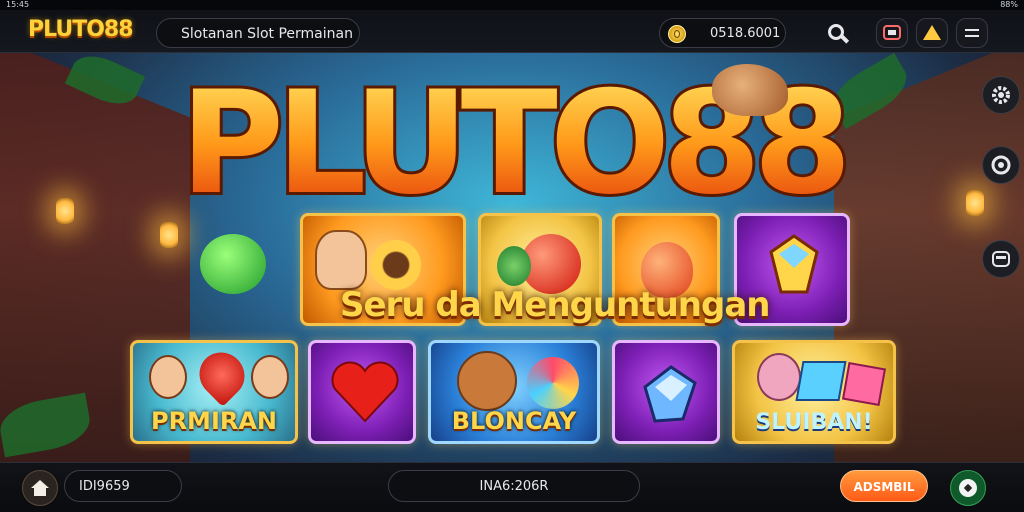  What do you see at coordinates (18, 4) in the screenshot?
I see `status-time: 15:45` at bounding box center [18, 4].